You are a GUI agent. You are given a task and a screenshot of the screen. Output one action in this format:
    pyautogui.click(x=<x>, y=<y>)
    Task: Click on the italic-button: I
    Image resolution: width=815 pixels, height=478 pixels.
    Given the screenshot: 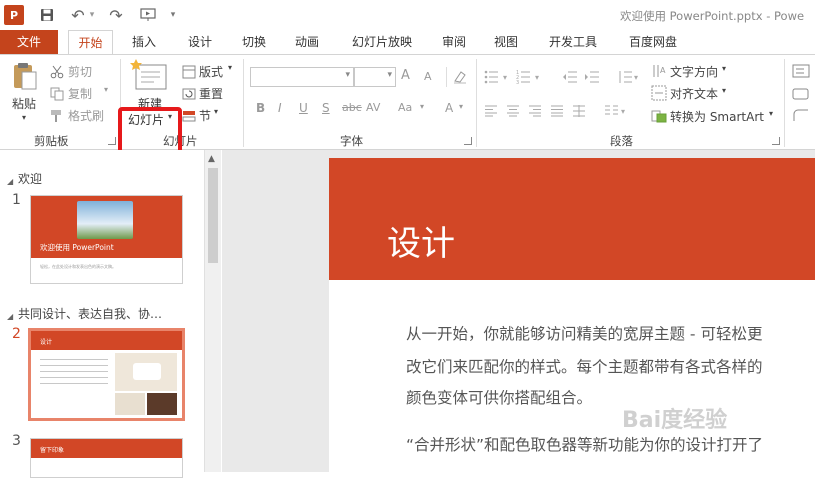 What is the action you would take?
    pyautogui.click(x=280, y=108)
    